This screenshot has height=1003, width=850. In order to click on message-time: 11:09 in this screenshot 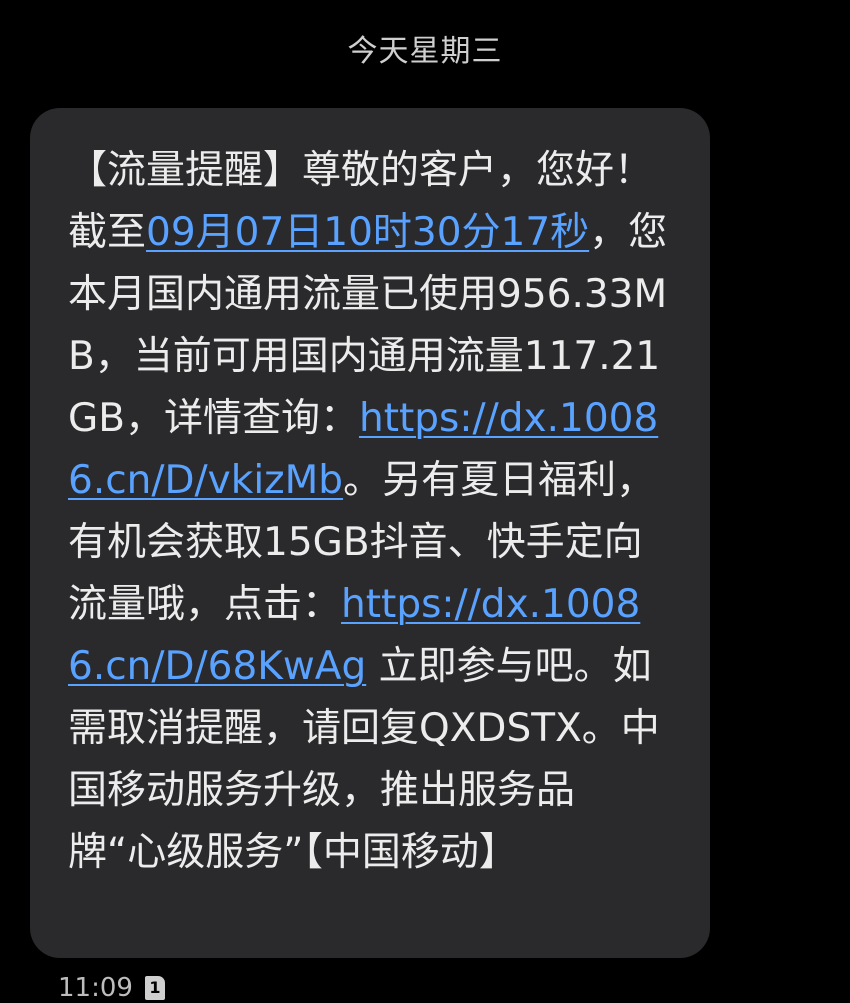, I will do `click(95, 988)`.